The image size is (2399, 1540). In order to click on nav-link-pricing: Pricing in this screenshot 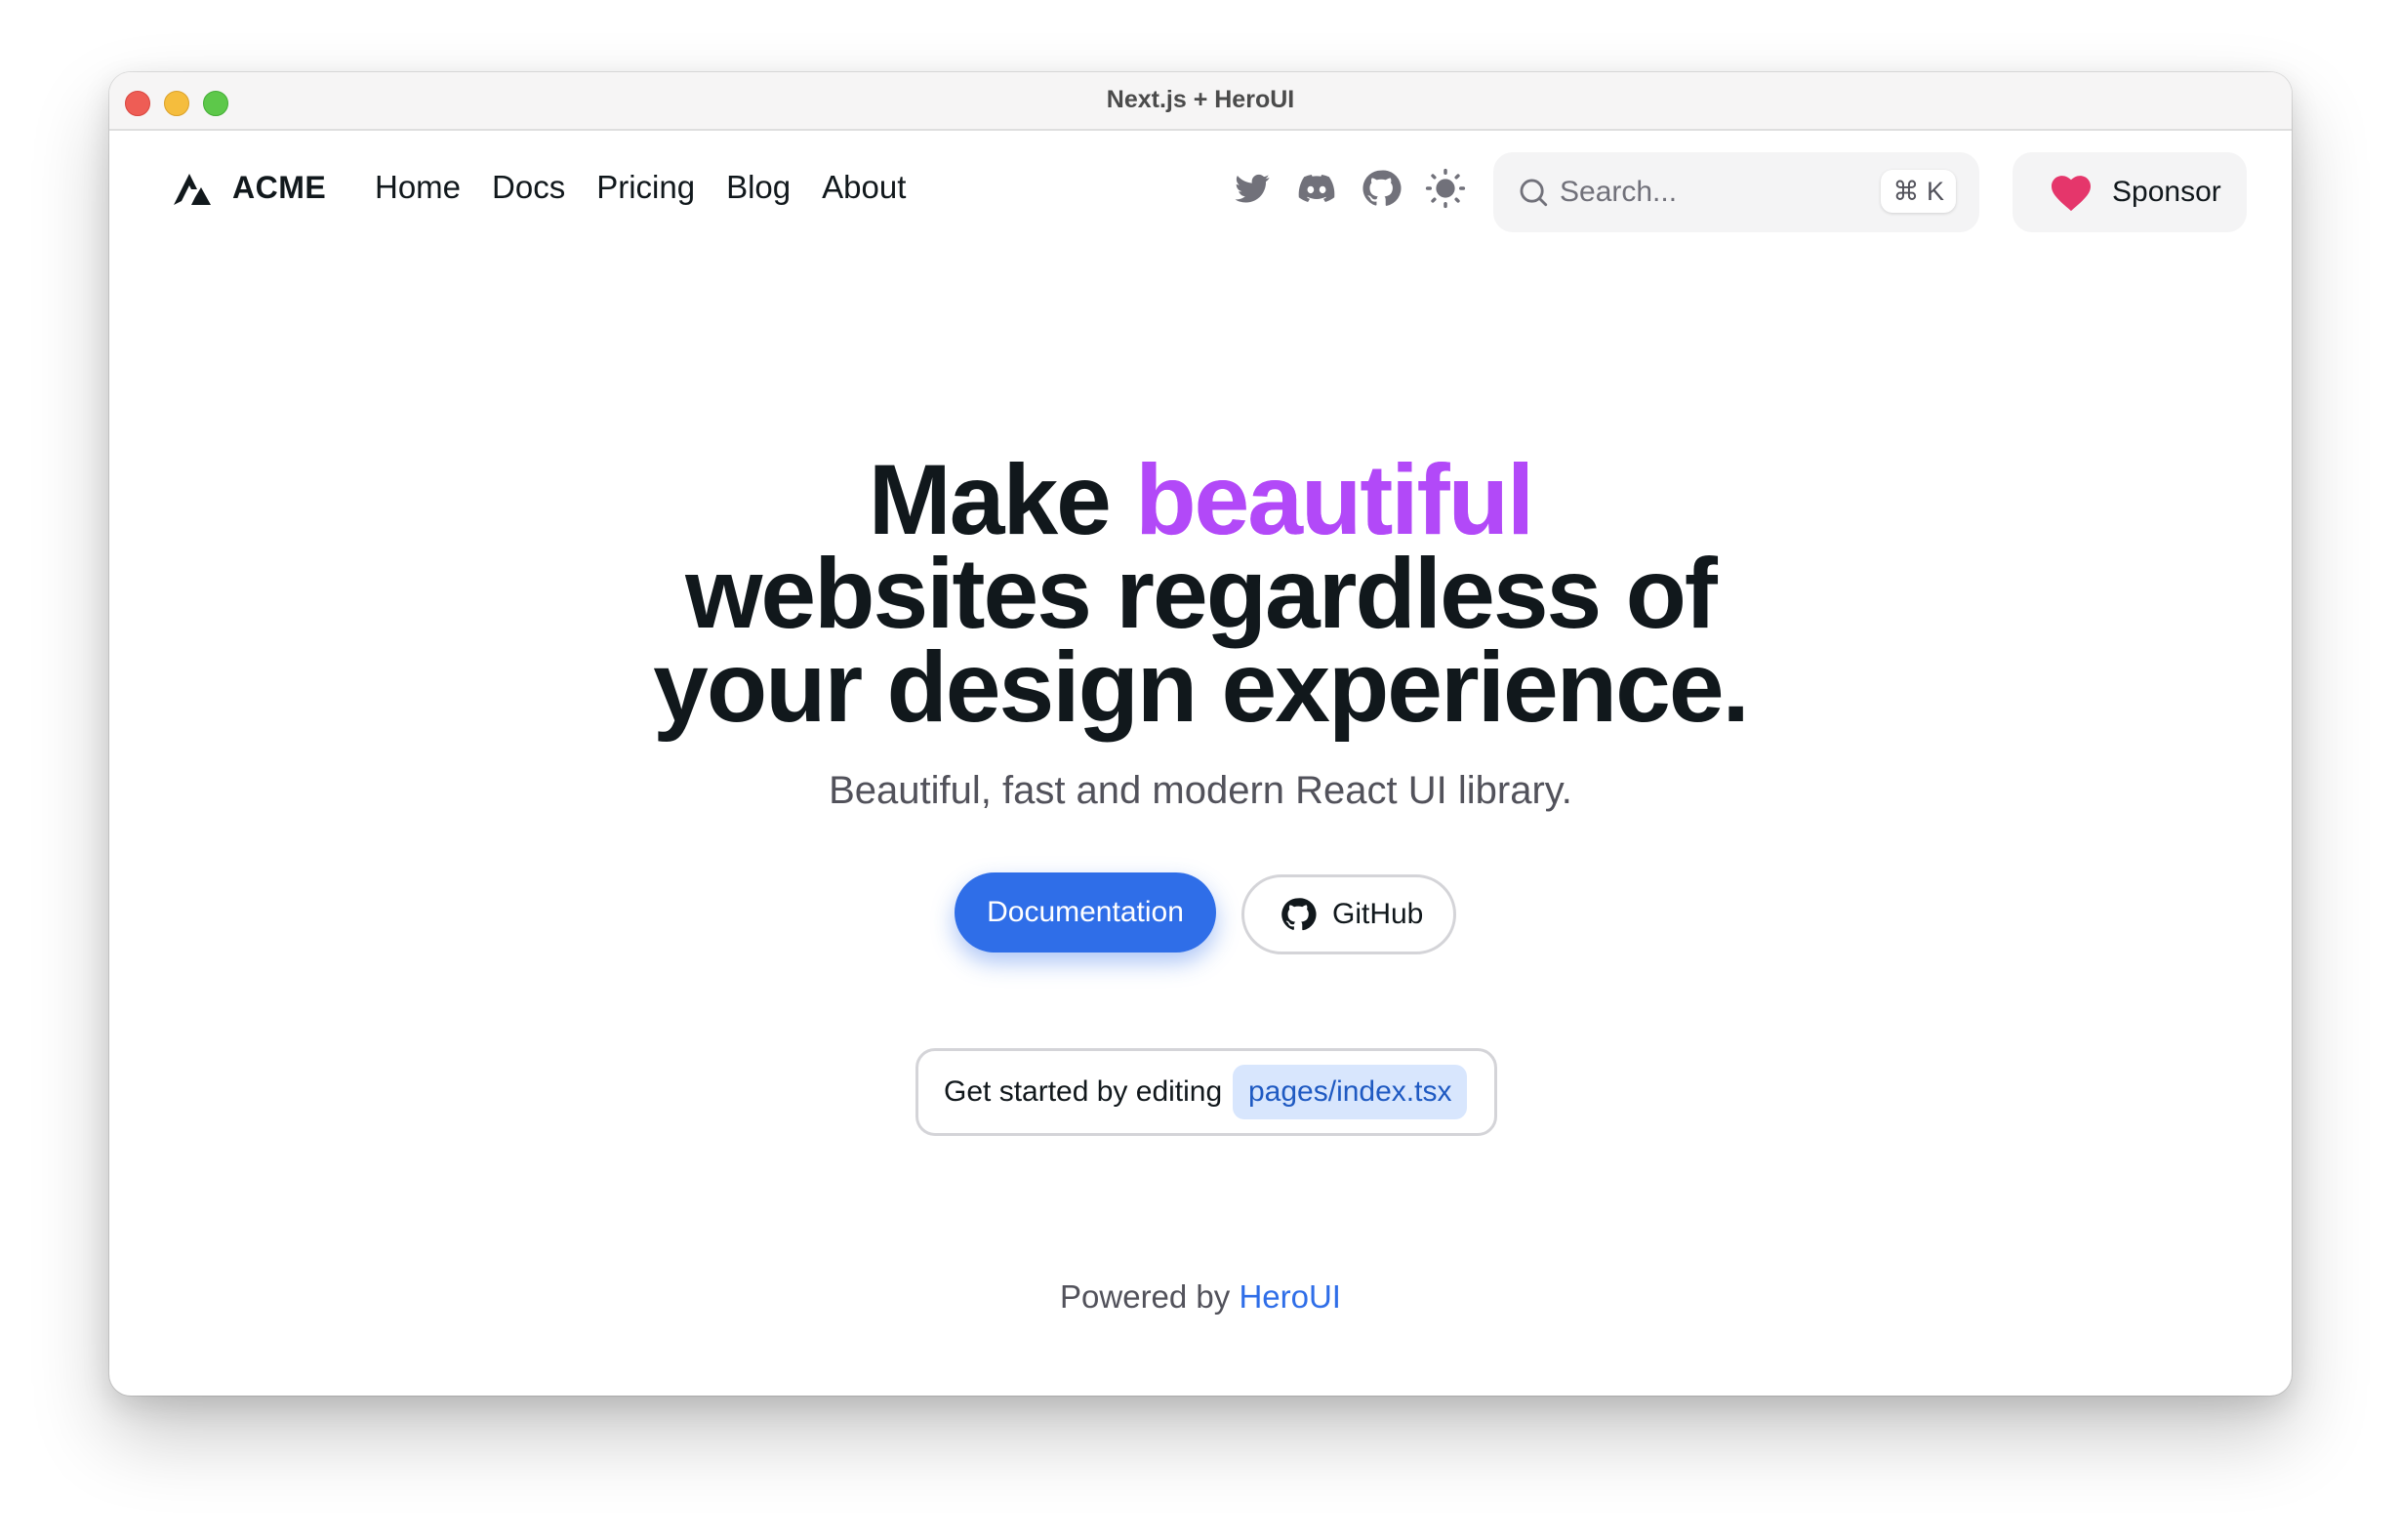, I will do `click(645, 187)`.